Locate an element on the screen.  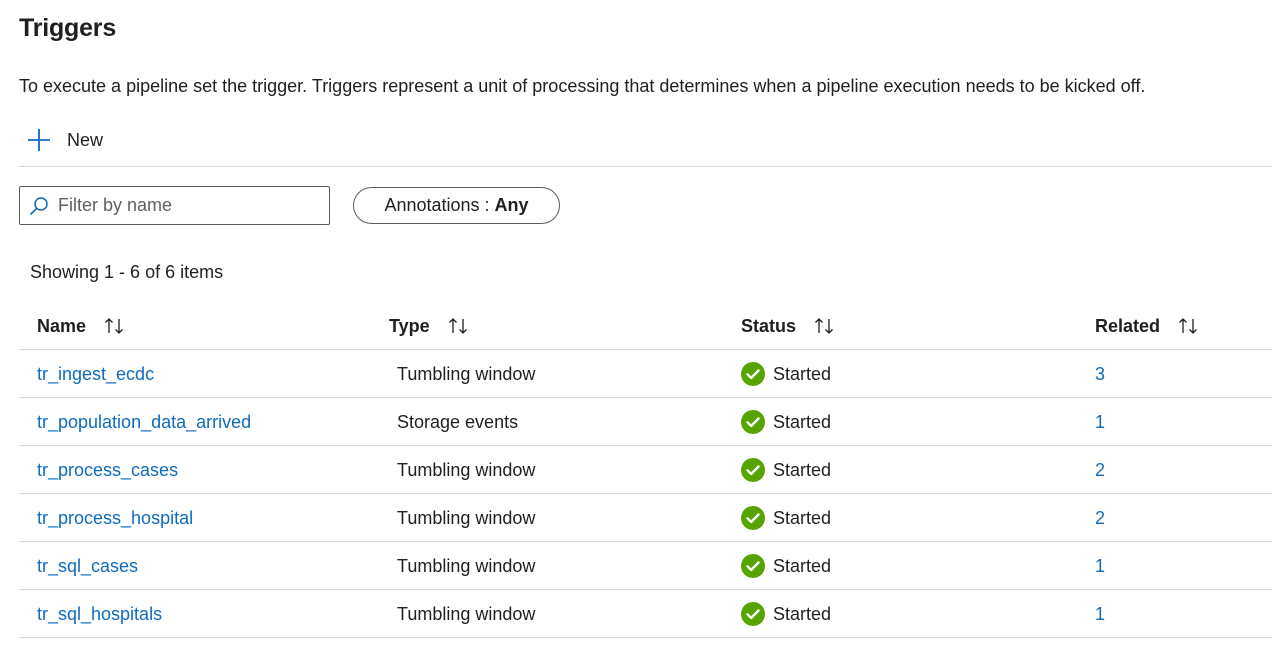
column-header-name: Name is located at coordinates (81, 326).